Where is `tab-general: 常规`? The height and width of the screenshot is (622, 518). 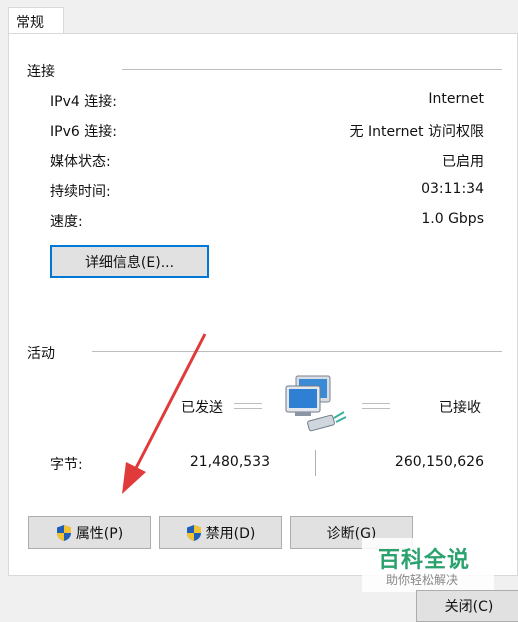 tab-general: 常规 is located at coordinates (36, 20).